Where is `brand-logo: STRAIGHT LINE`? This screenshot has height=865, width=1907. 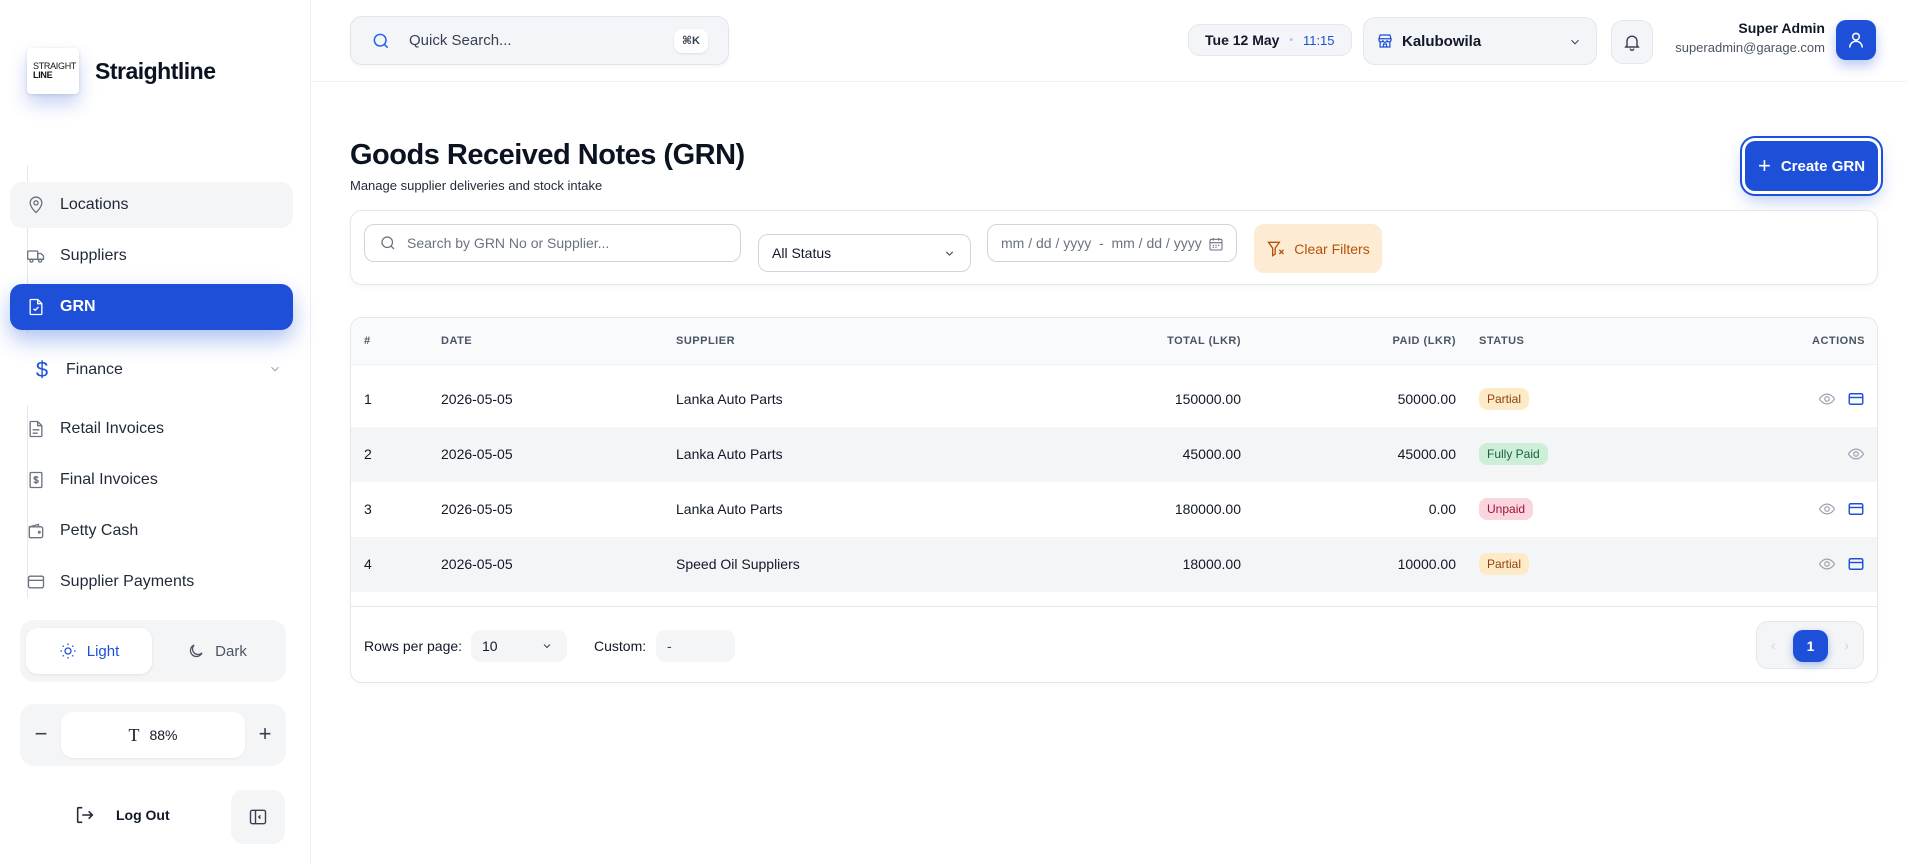
brand-logo: STRAIGHT LINE is located at coordinates (53, 71).